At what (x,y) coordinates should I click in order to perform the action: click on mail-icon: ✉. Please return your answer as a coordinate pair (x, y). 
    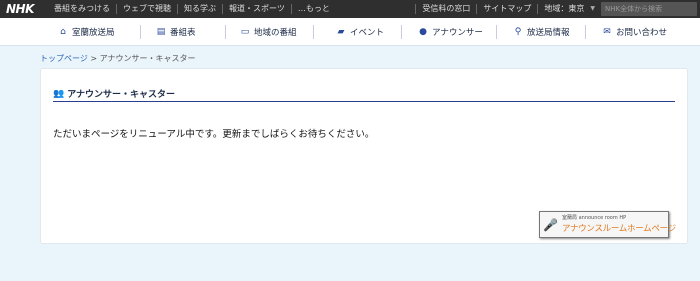
    Looking at the image, I should click on (607, 32).